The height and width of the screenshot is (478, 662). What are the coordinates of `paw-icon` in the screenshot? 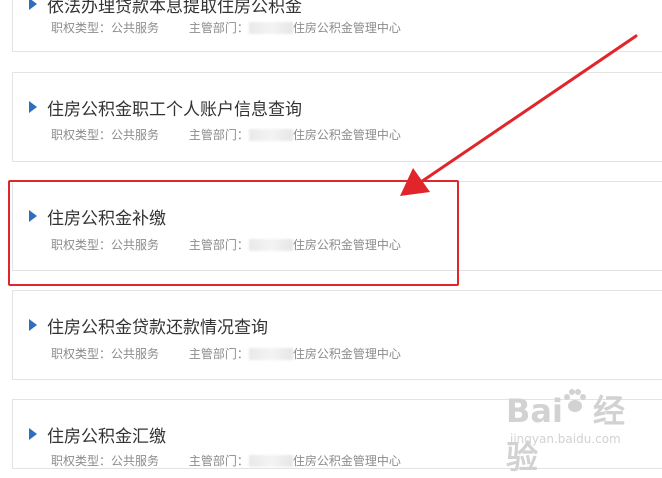 It's located at (575, 400).